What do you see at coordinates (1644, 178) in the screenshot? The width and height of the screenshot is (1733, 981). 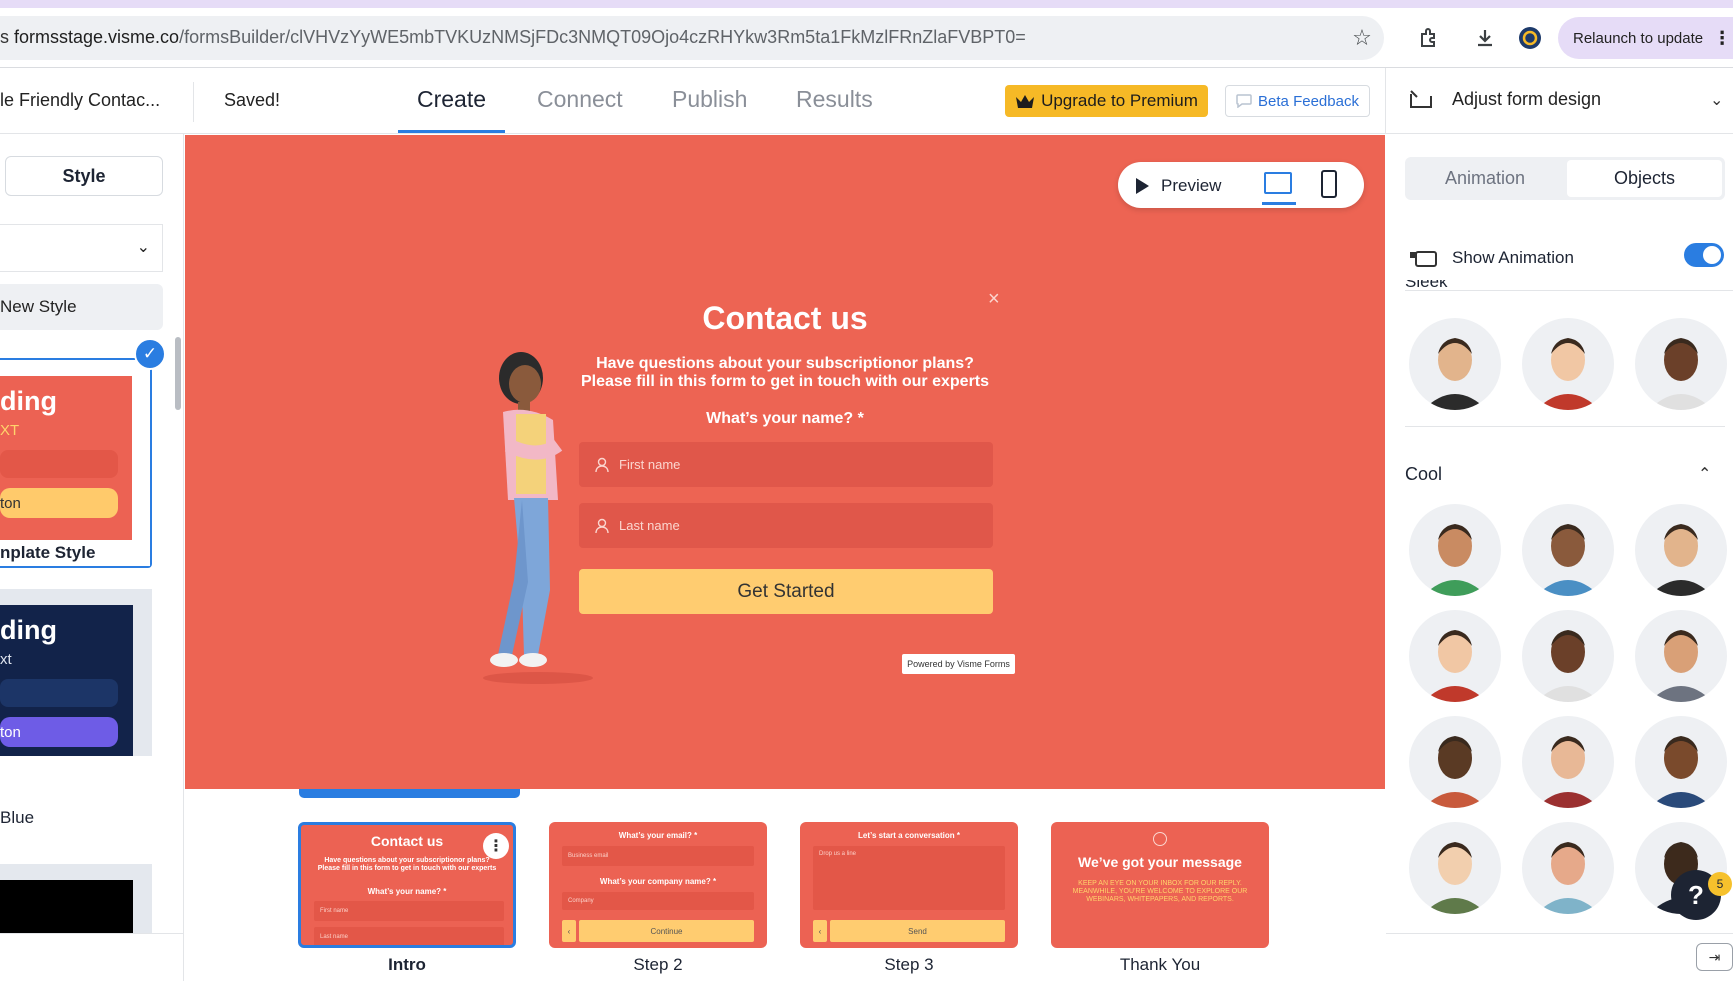 I see `tab-objects: Objects` at bounding box center [1644, 178].